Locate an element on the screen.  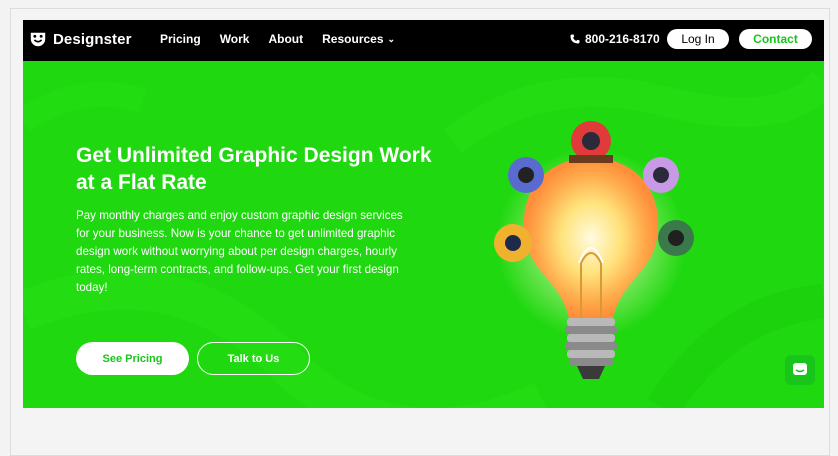
nav-work-label: Work is located at coordinates (234, 39).